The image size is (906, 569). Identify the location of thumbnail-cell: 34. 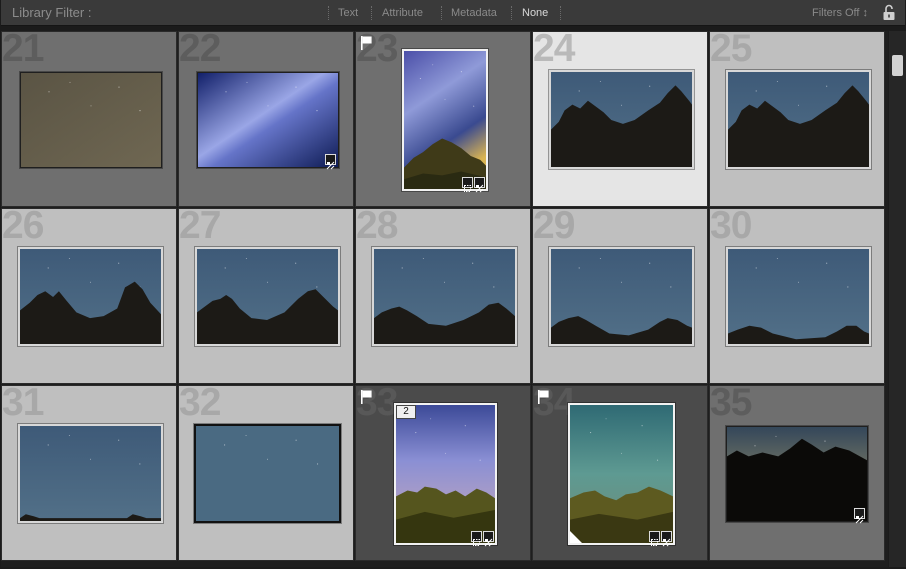
(620, 473).